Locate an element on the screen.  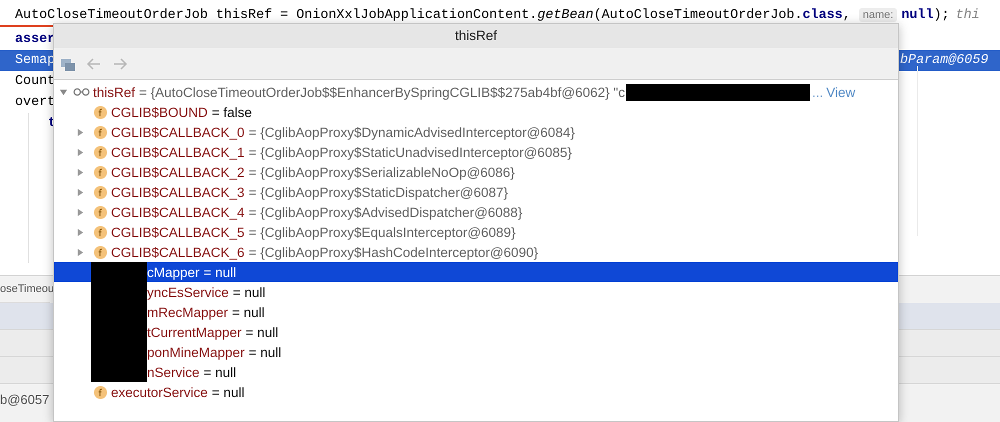
field-value: = {CglibAopProxy$EqualsInterceptor@6089} is located at coordinates (382, 232).